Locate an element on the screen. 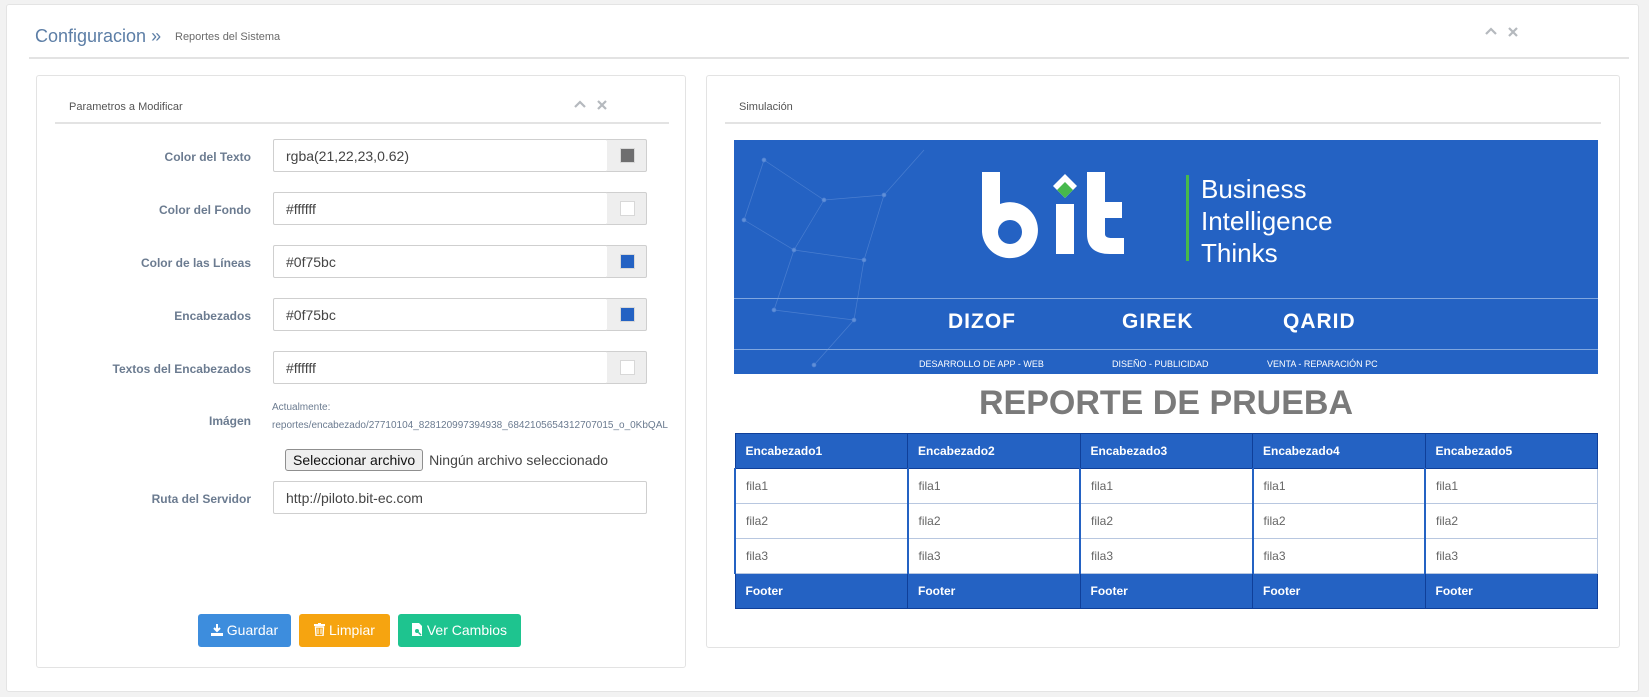  bit-logo is located at coordinates (1053, 215).